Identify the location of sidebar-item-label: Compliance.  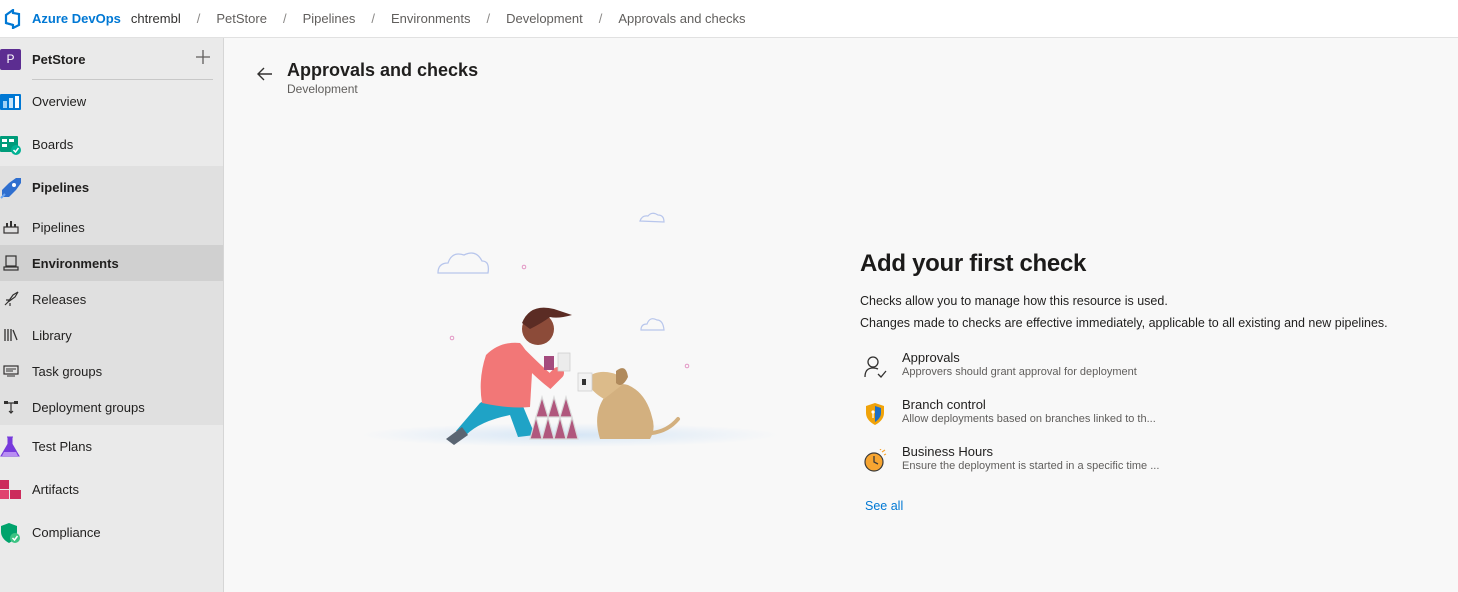
(66, 532).